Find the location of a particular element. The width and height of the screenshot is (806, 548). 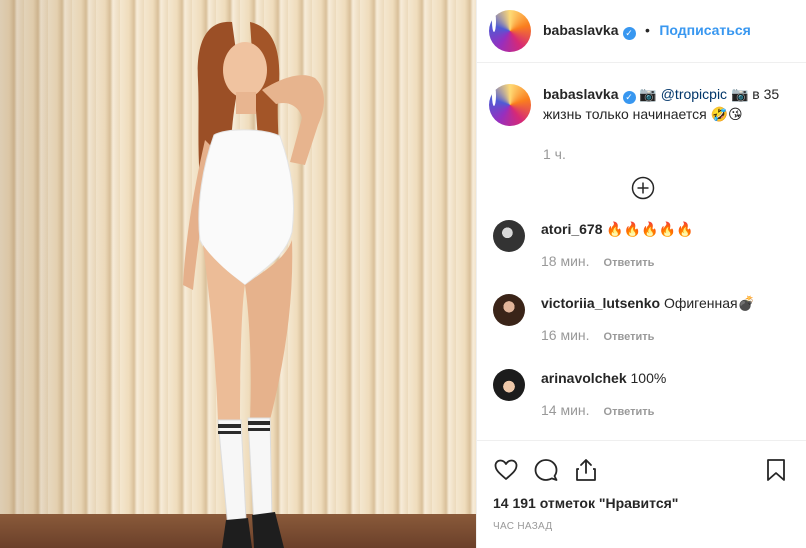

comment-body: atori_678 🔥🔥🔥🔥🔥 18 мин. Ответить is located at coordinates (617, 244).